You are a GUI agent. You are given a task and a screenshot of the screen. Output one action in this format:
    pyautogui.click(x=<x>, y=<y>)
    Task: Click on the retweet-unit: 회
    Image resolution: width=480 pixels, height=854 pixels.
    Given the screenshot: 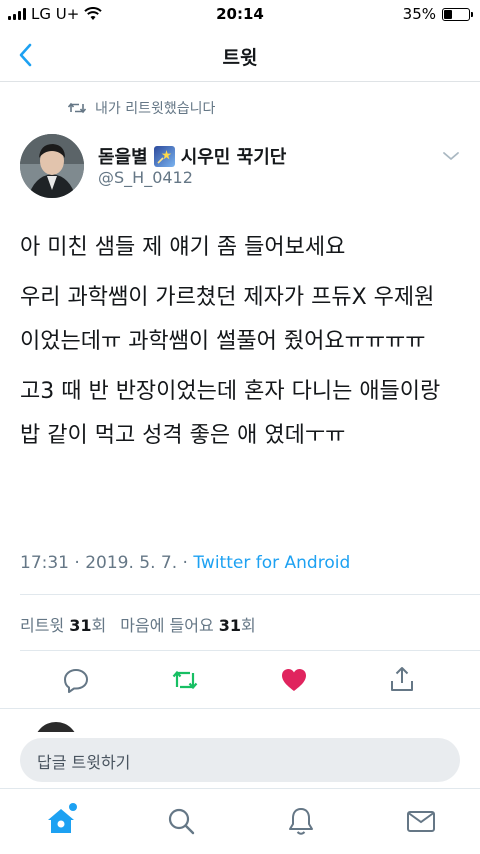 What is the action you would take?
    pyautogui.click(x=99, y=625)
    